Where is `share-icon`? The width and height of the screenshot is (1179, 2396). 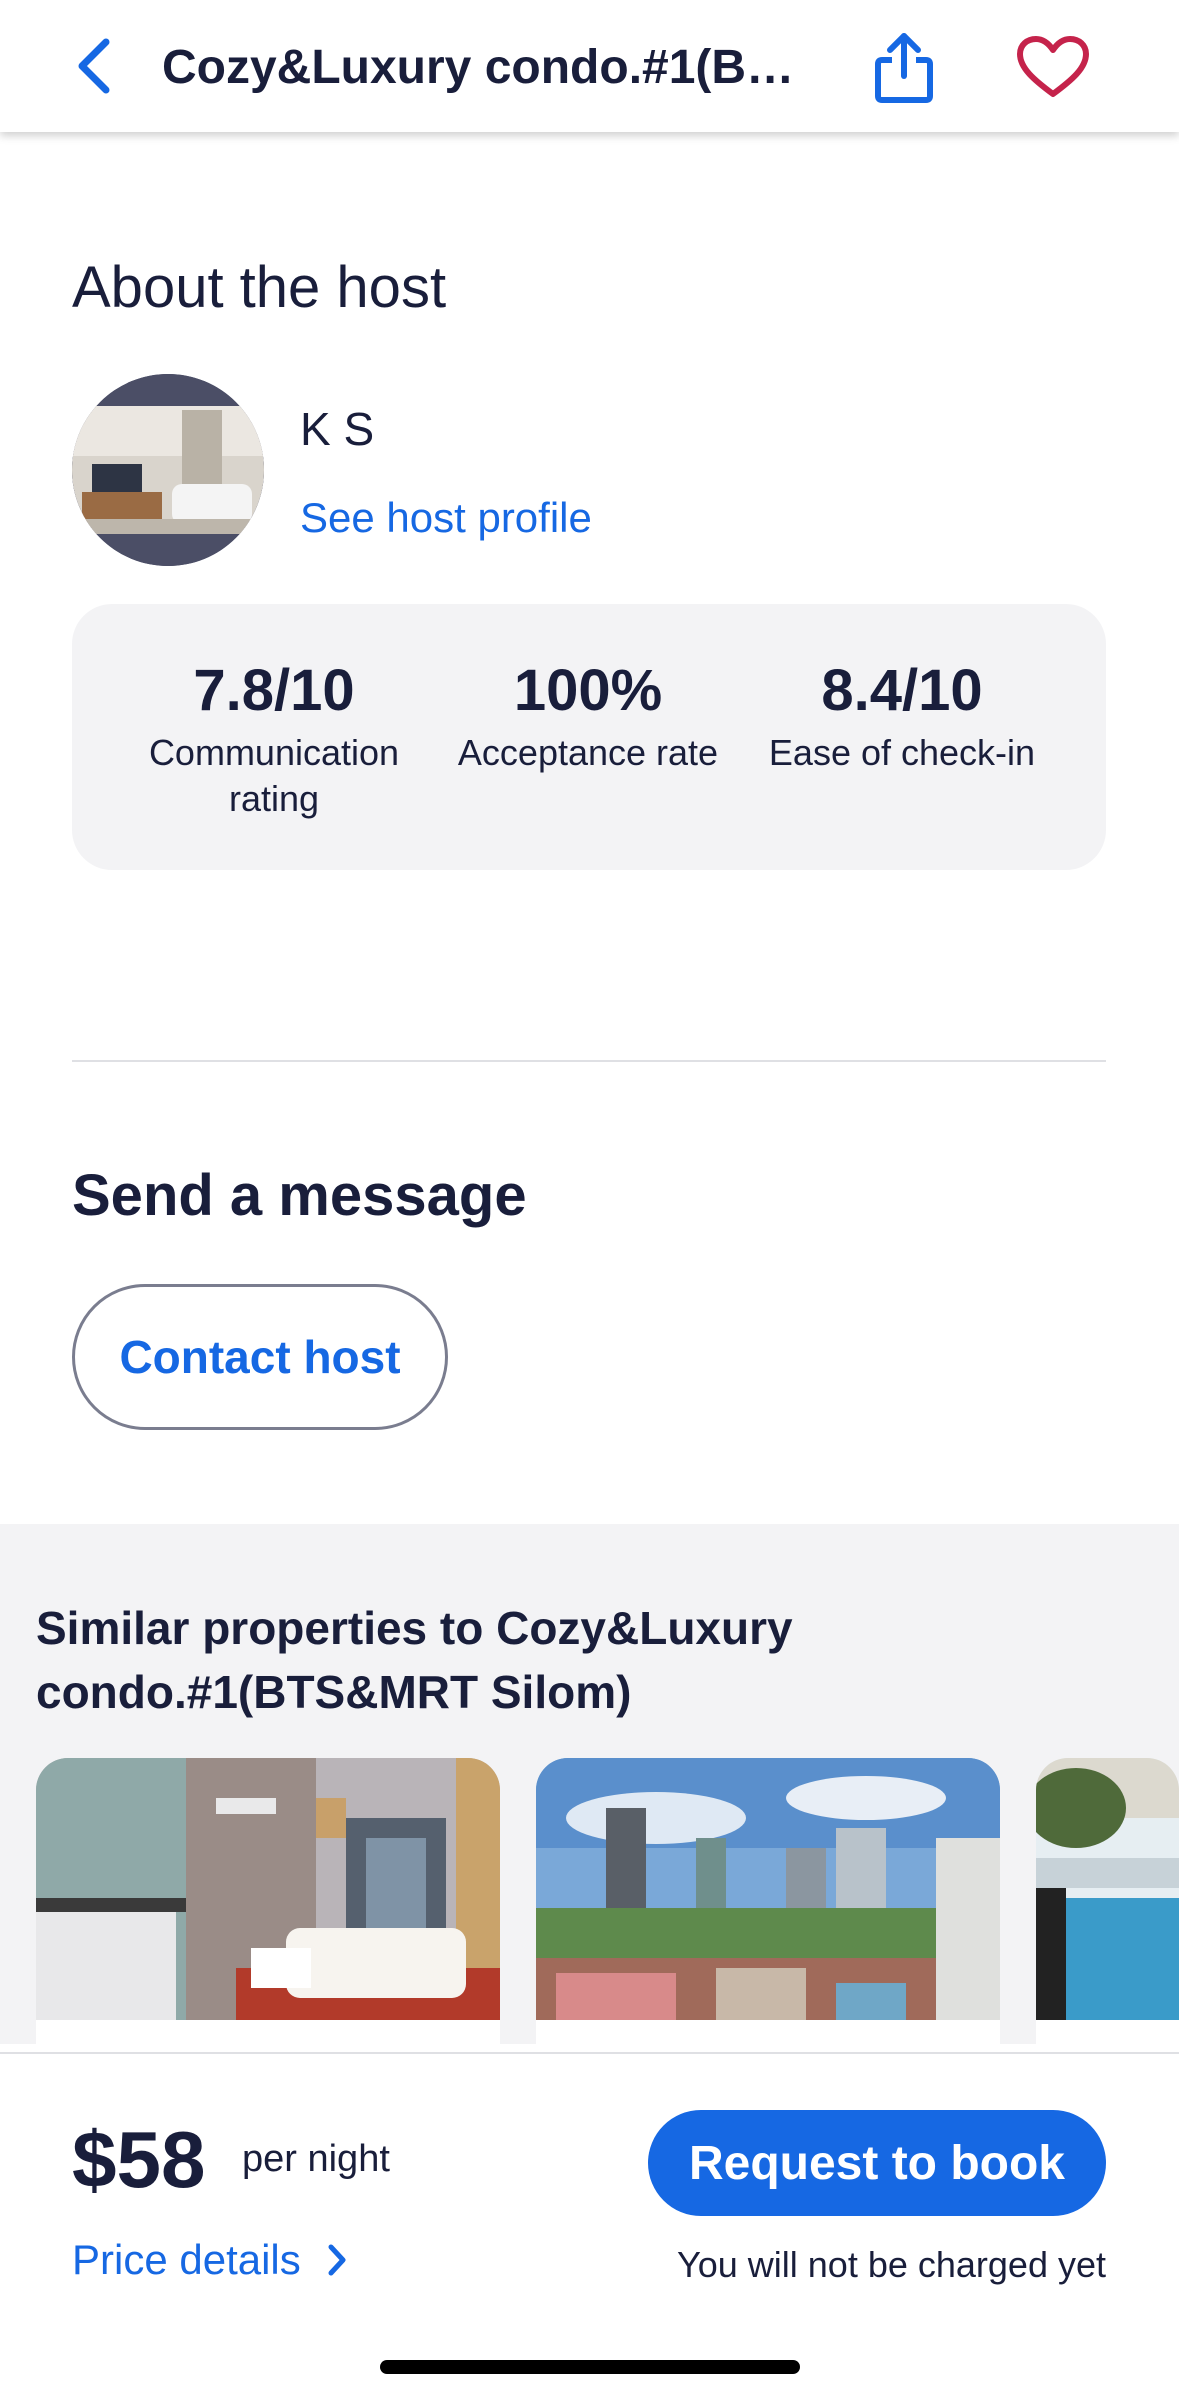
share-icon is located at coordinates (904, 68).